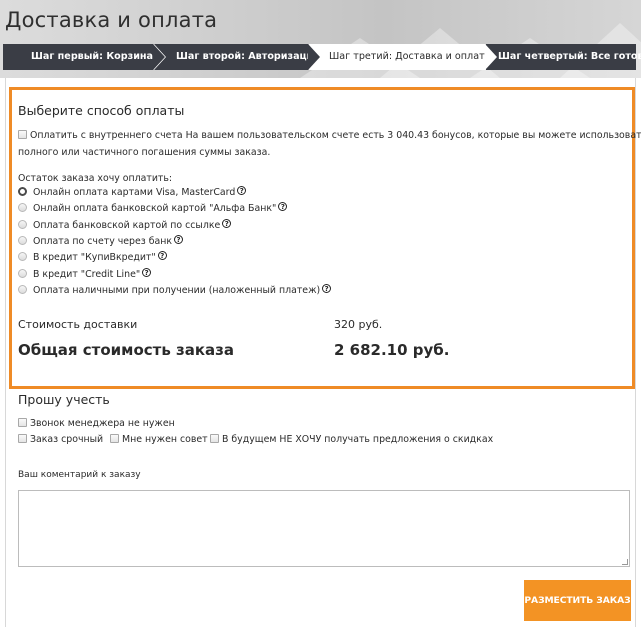  I want to click on resize-grip-icon, so click(625, 562).